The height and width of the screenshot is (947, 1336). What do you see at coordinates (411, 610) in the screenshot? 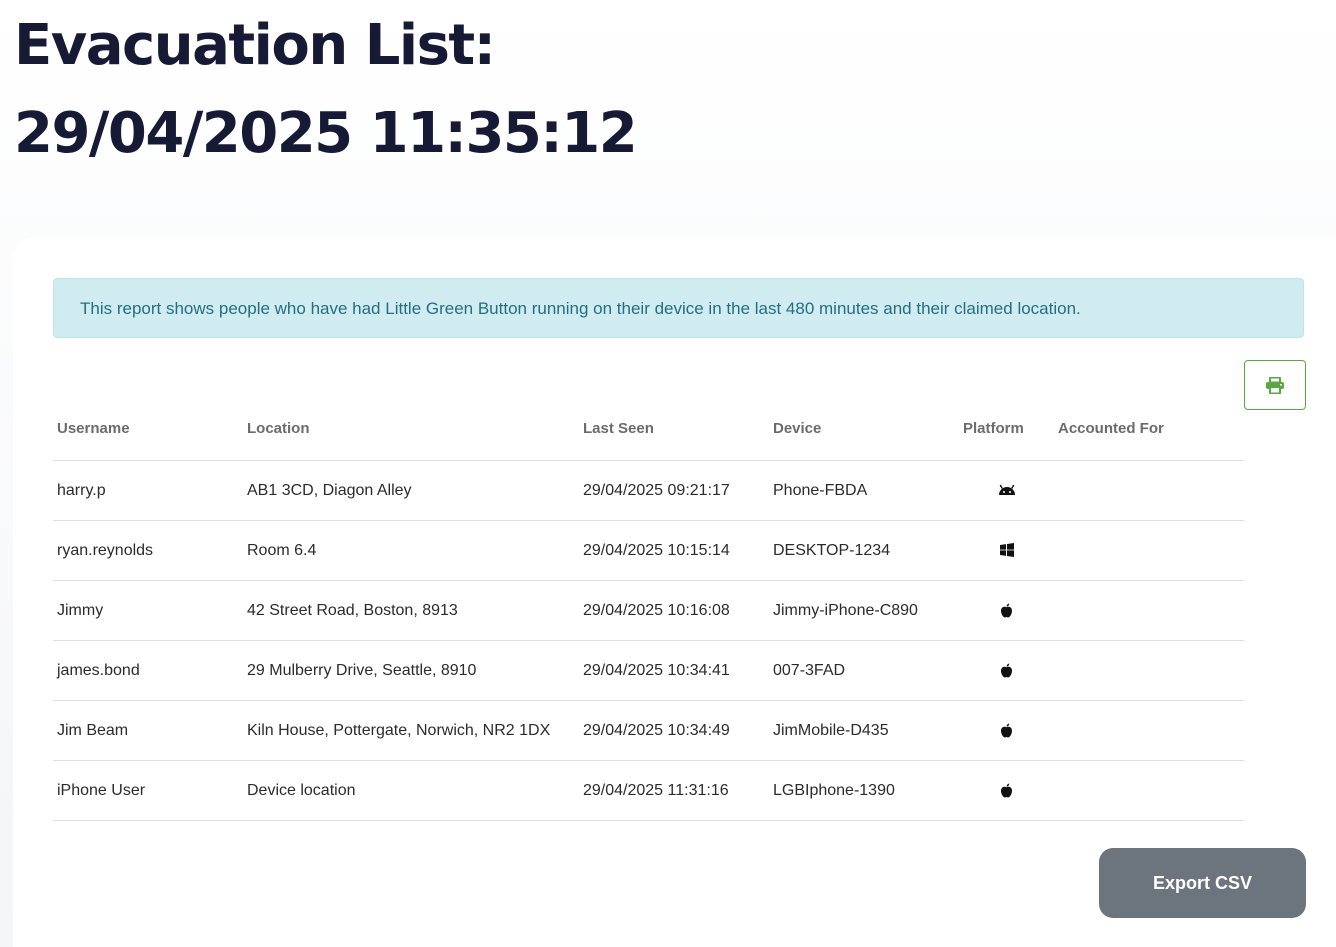
I see `location-cell: 42 Street Road, Boston, 8913` at bounding box center [411, 610].